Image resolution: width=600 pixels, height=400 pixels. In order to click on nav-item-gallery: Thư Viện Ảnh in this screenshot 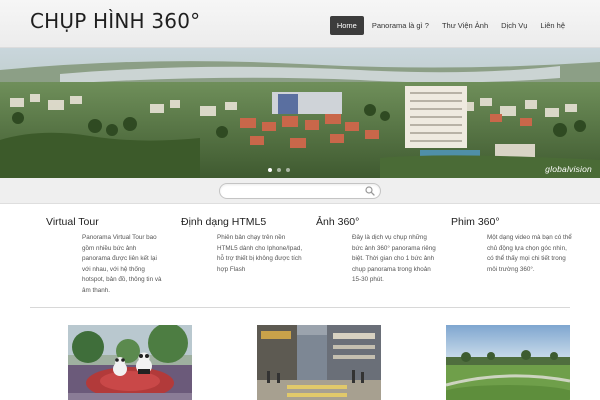, I will do `click(465, 25)`.